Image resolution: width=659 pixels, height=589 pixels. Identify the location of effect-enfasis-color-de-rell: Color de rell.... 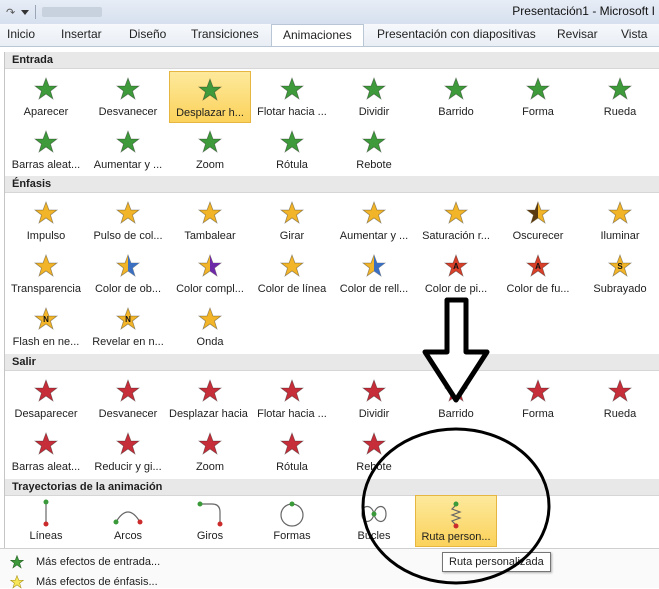
(374, 274).